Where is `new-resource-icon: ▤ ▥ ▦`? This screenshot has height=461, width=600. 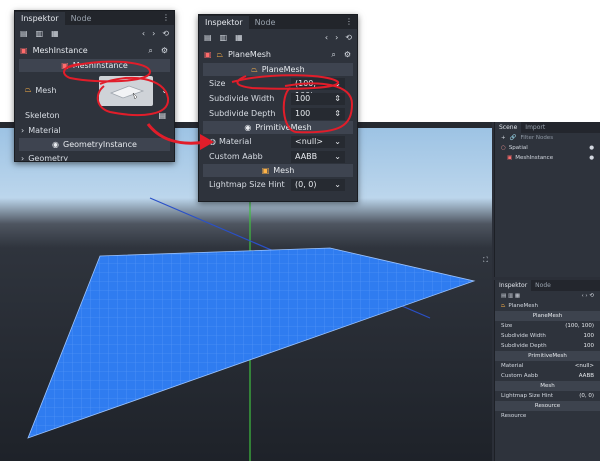 new-resource-icon: ▤ ▥ ▦ is located at coordinates (510, 296).